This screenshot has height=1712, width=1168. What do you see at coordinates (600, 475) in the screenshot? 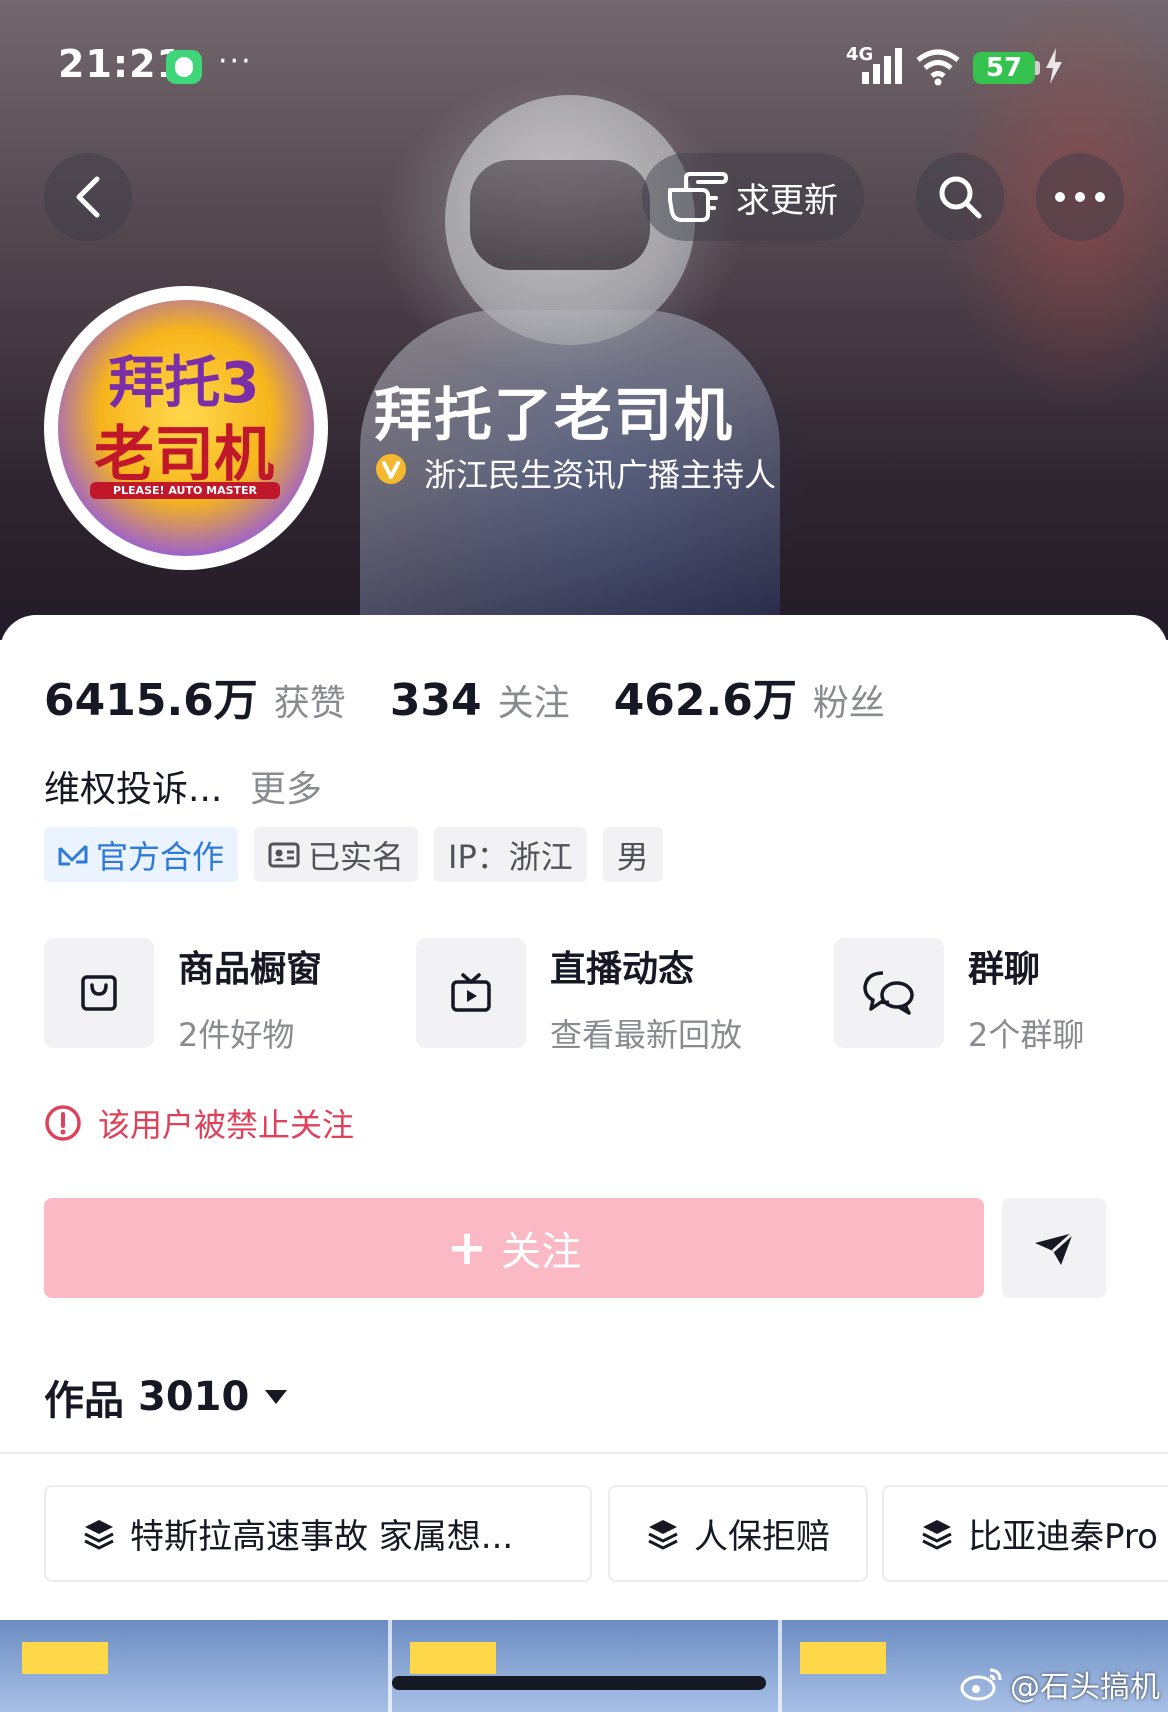
I see `verification-title: 浙江民生资讯广播主持人` at bounding box center [600, 475].